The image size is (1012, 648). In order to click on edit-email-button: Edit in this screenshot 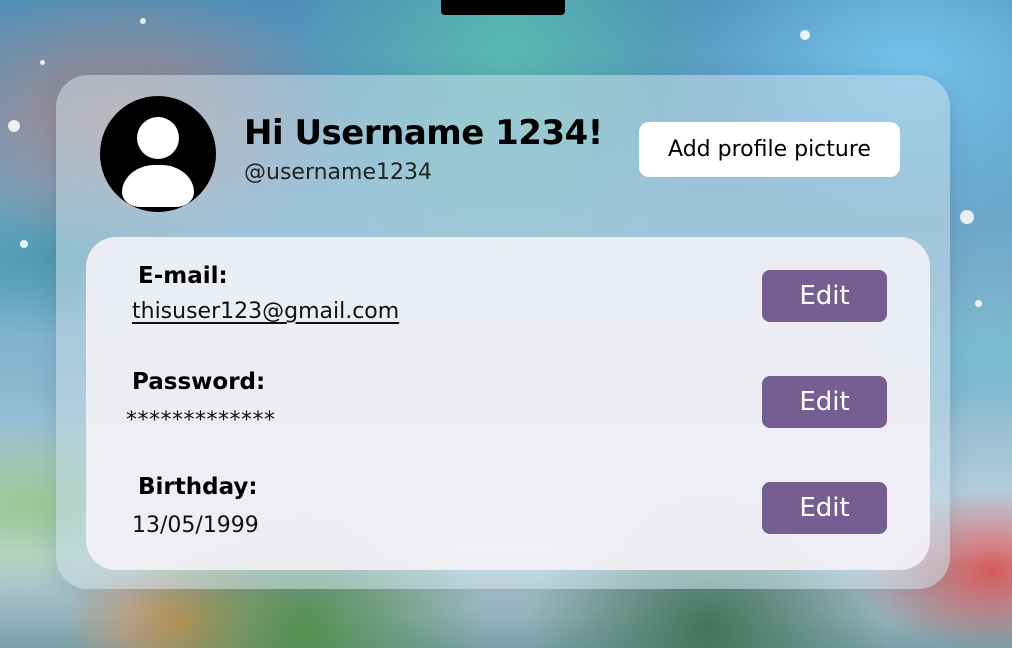, I will do `click(824, 296)`.